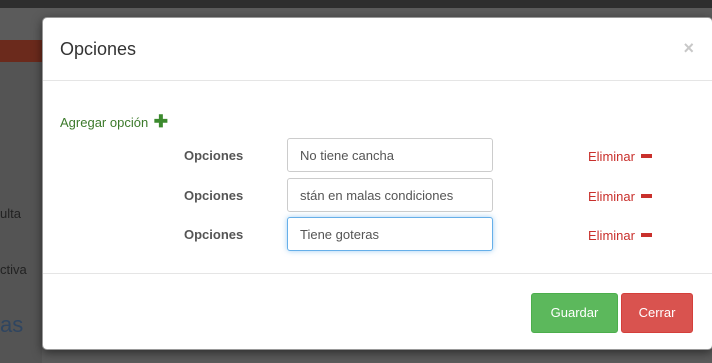 This screenshot has width=712, height=363. Describe the element at coordinates (574, 313) in the screenshot. I see `save-button: Guardar` at that location.